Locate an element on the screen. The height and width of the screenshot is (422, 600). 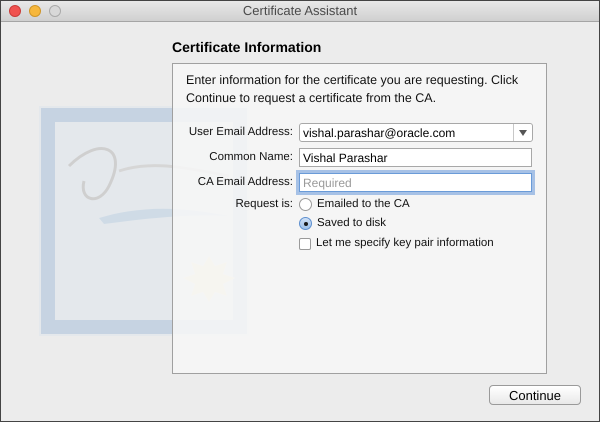
email-dropdown: vishal.parashar@oracle.com is located at coordinates (416, 132).